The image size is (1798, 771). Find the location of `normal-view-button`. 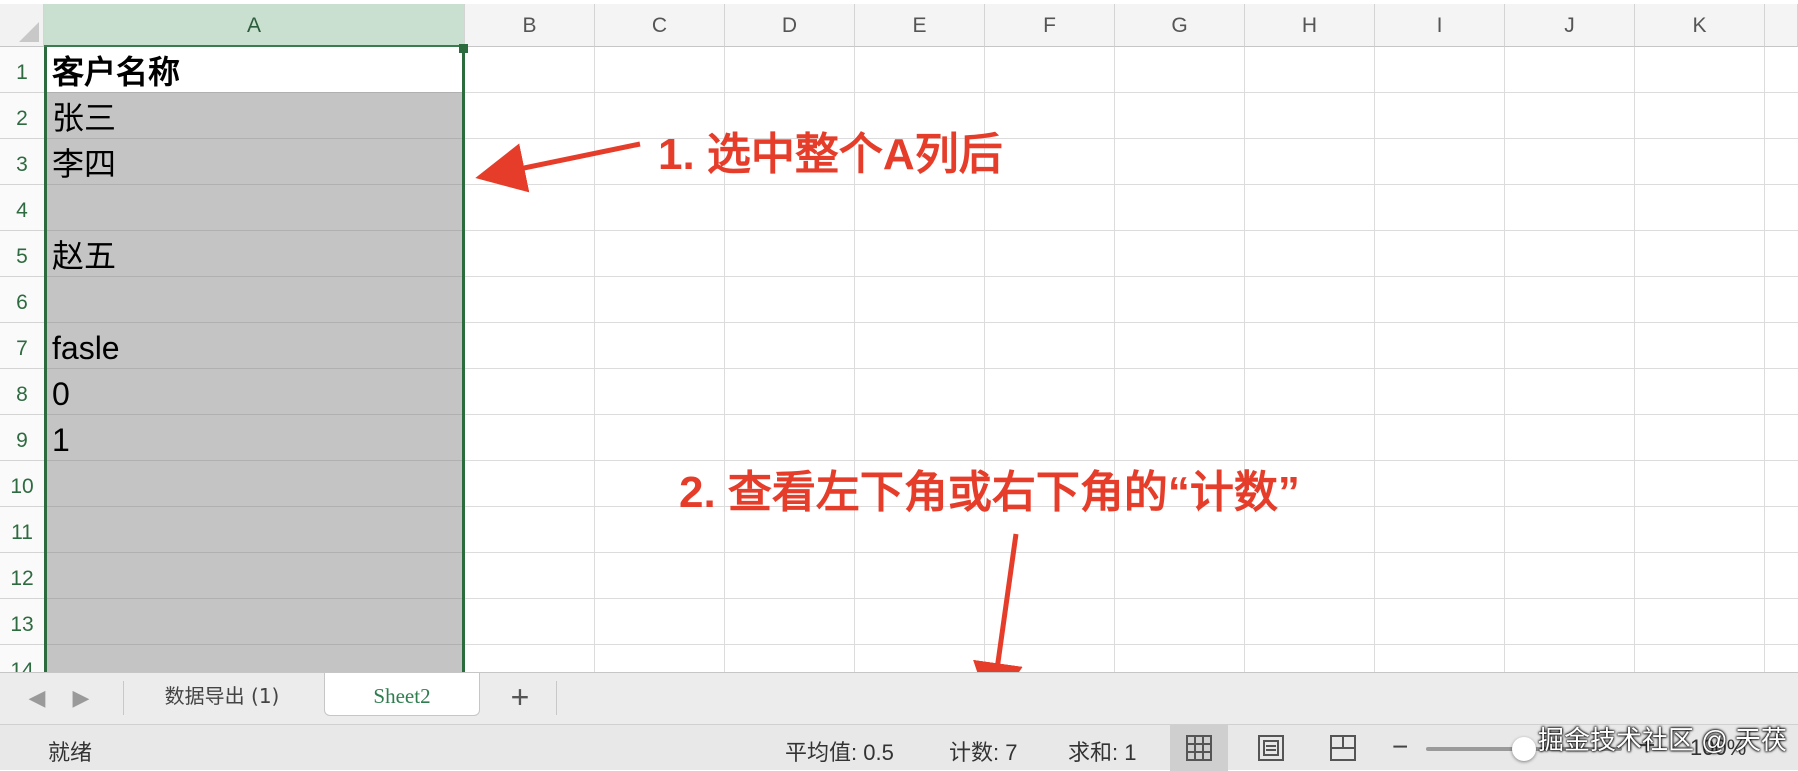

normal-view-button is located at coordinates (1199, 748).